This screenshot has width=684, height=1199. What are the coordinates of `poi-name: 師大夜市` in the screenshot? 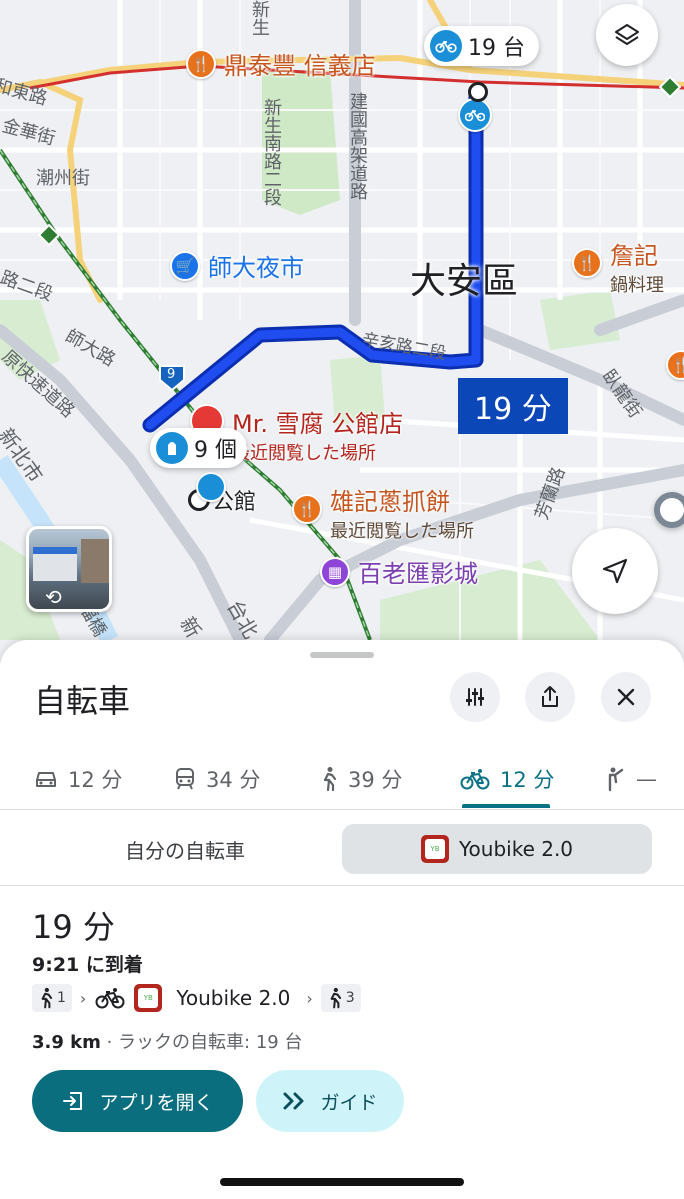 It's located at (256, 268).